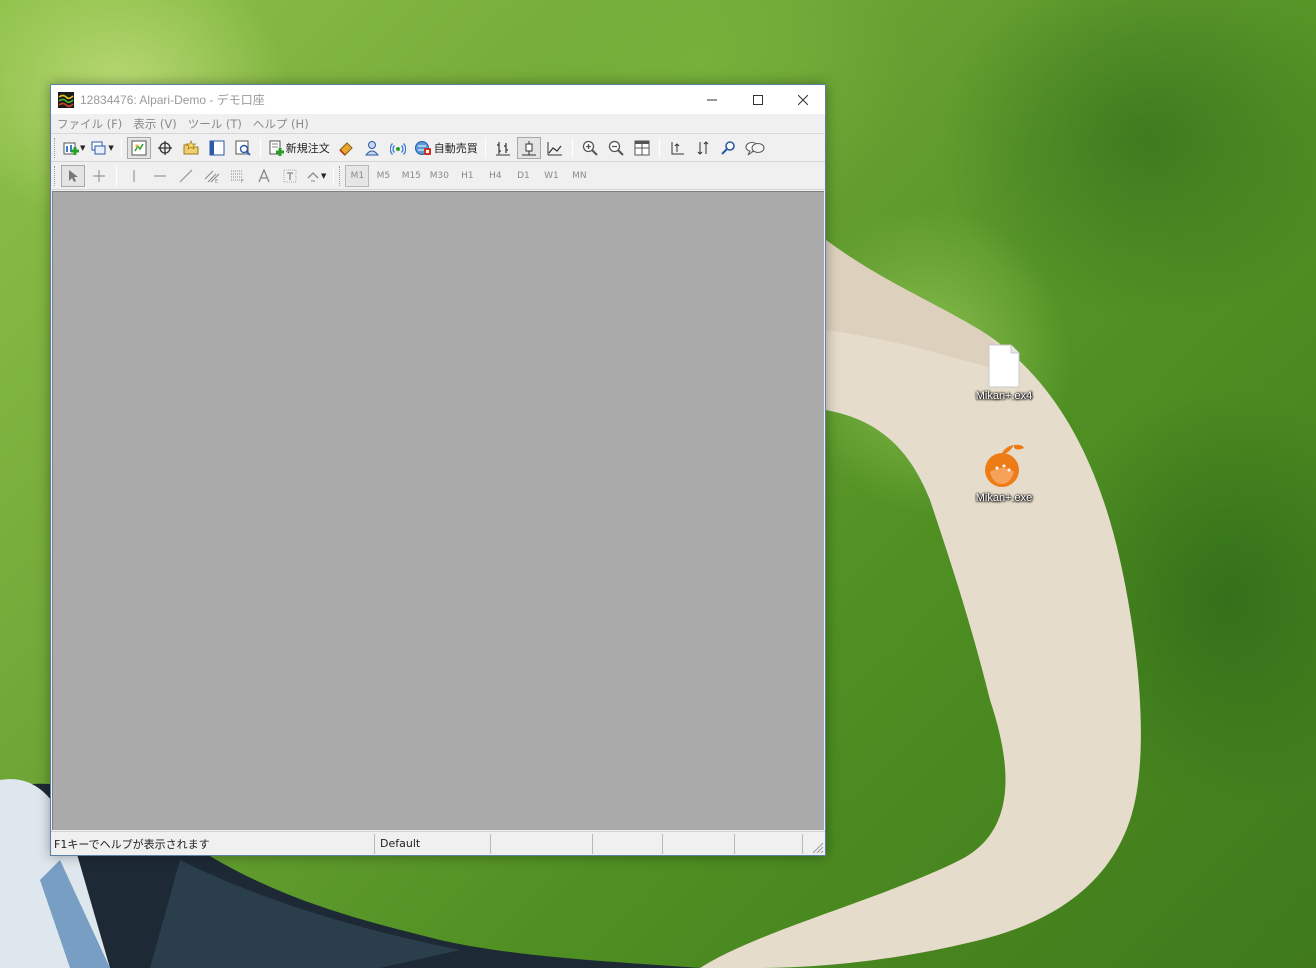 The height and width of the screenshot is (968, 1316). What do you see at coordinates (703, 148) in the screenshot?
I see `autoscroll-button` at bounding box center [703, 148].